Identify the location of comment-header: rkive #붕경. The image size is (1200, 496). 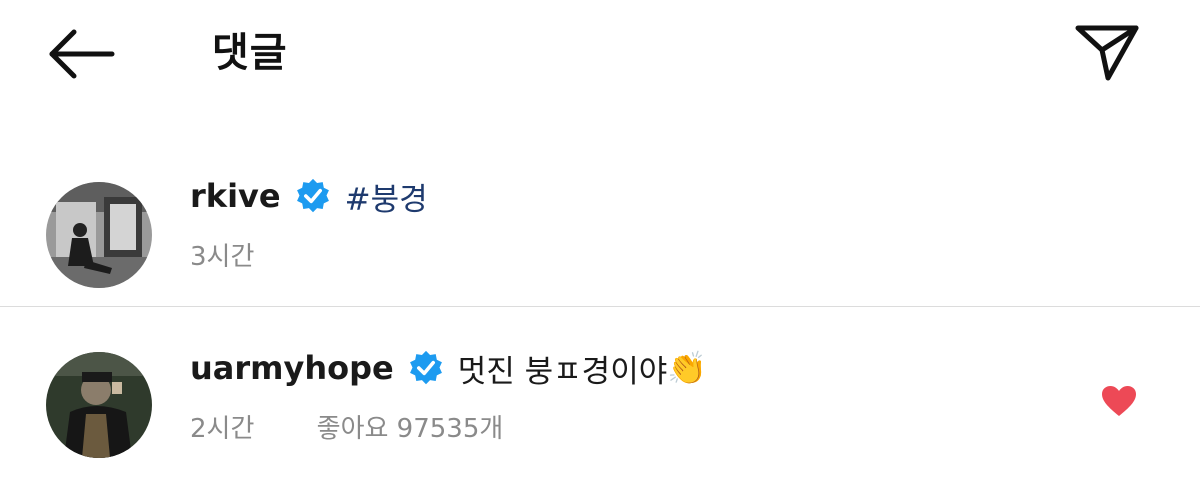
(309, 196).